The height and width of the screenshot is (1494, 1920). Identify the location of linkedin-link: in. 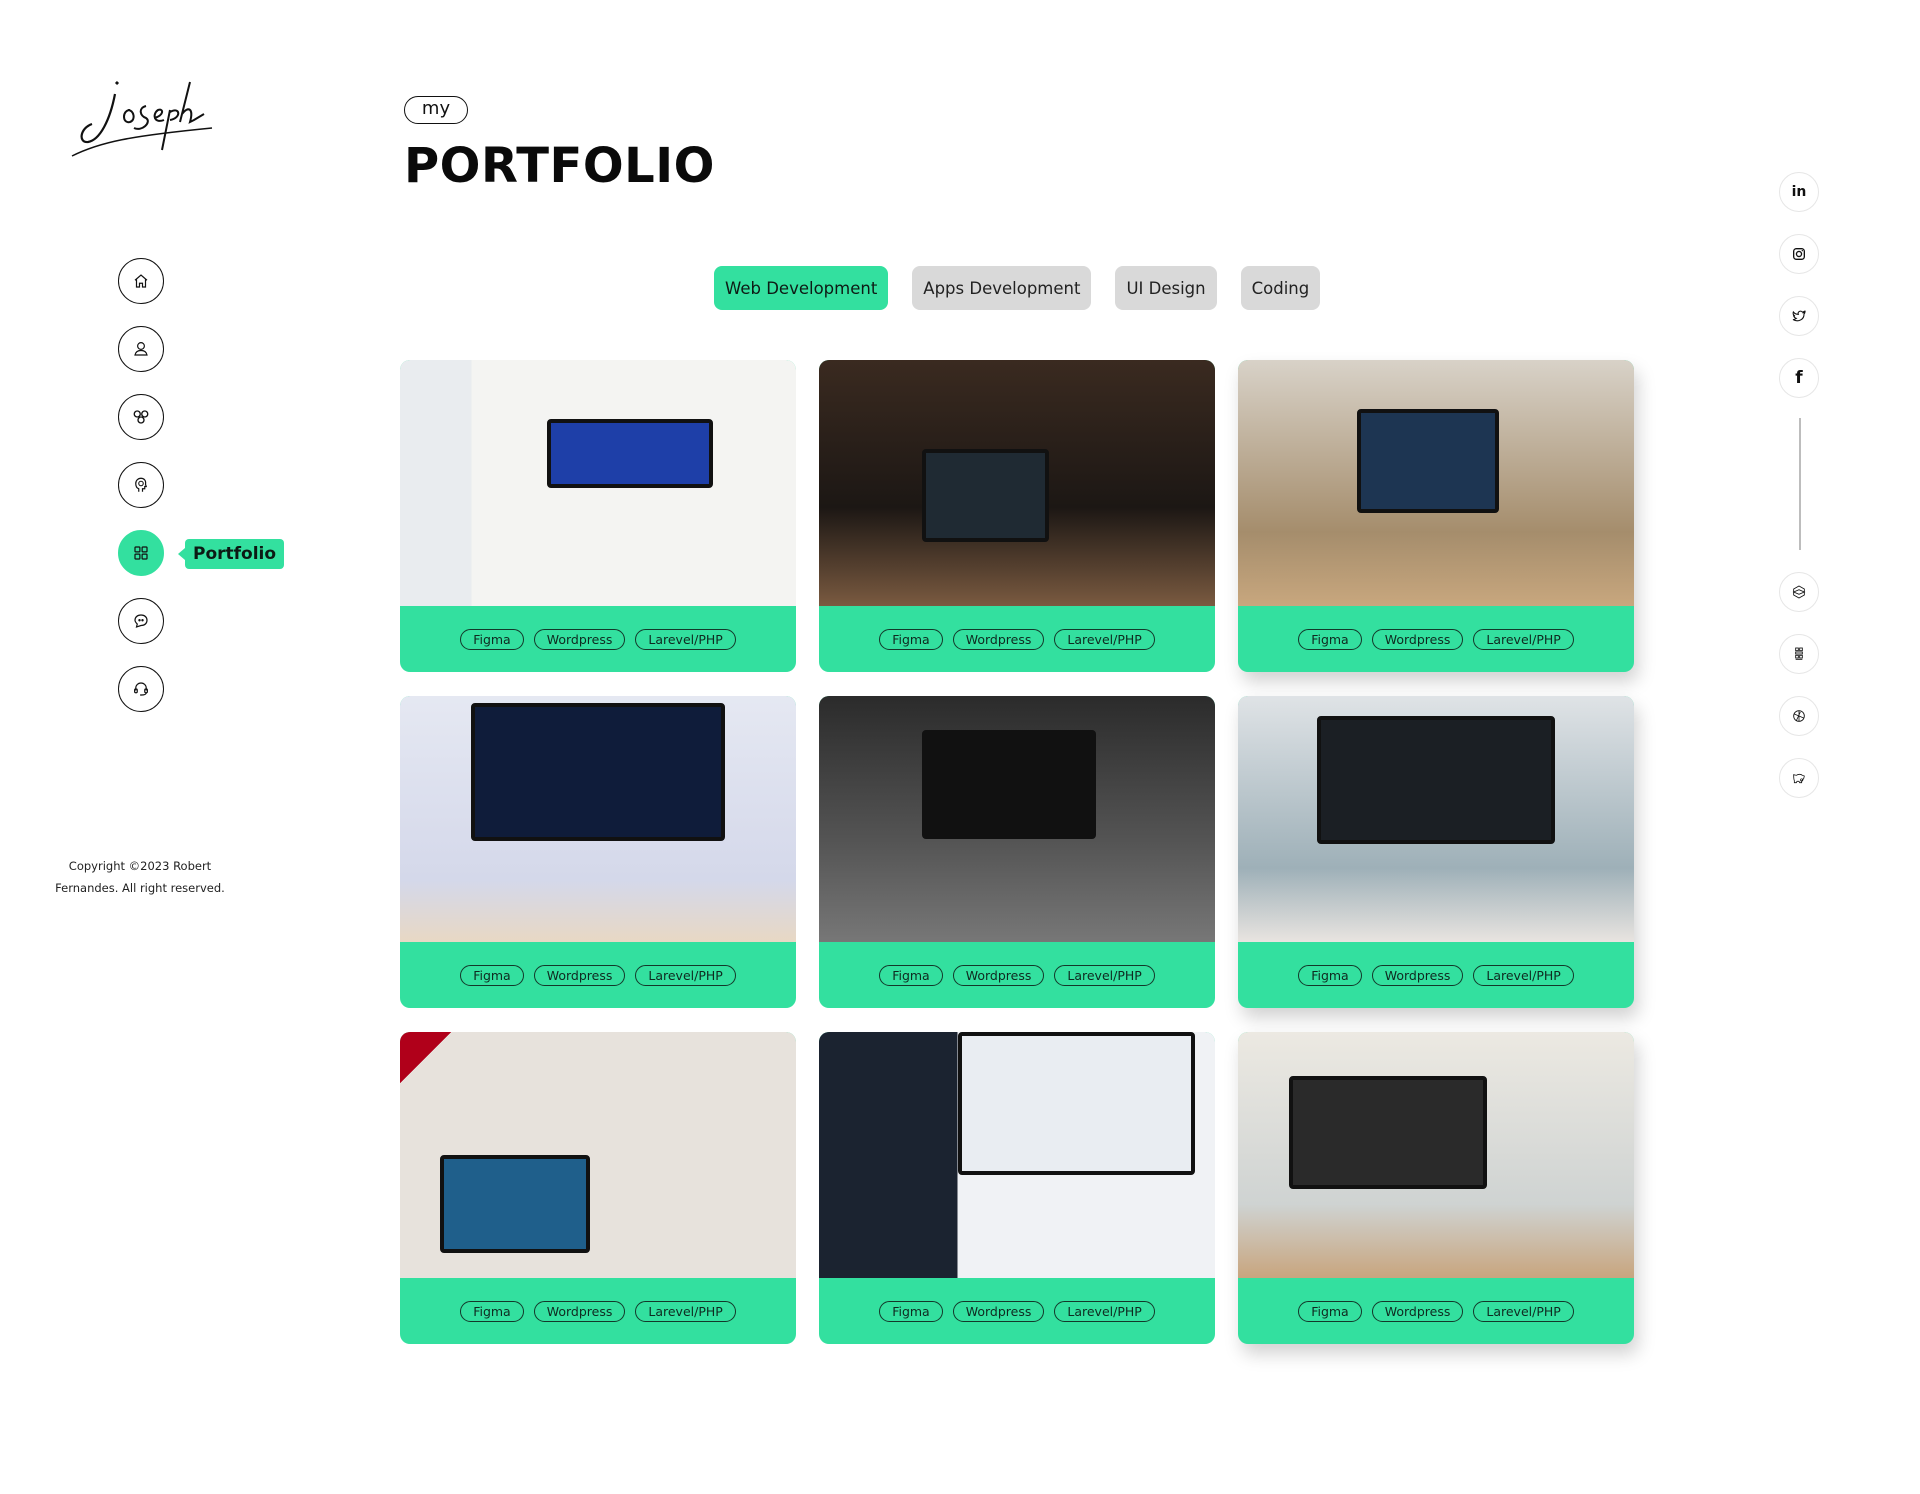
(1799, 192).